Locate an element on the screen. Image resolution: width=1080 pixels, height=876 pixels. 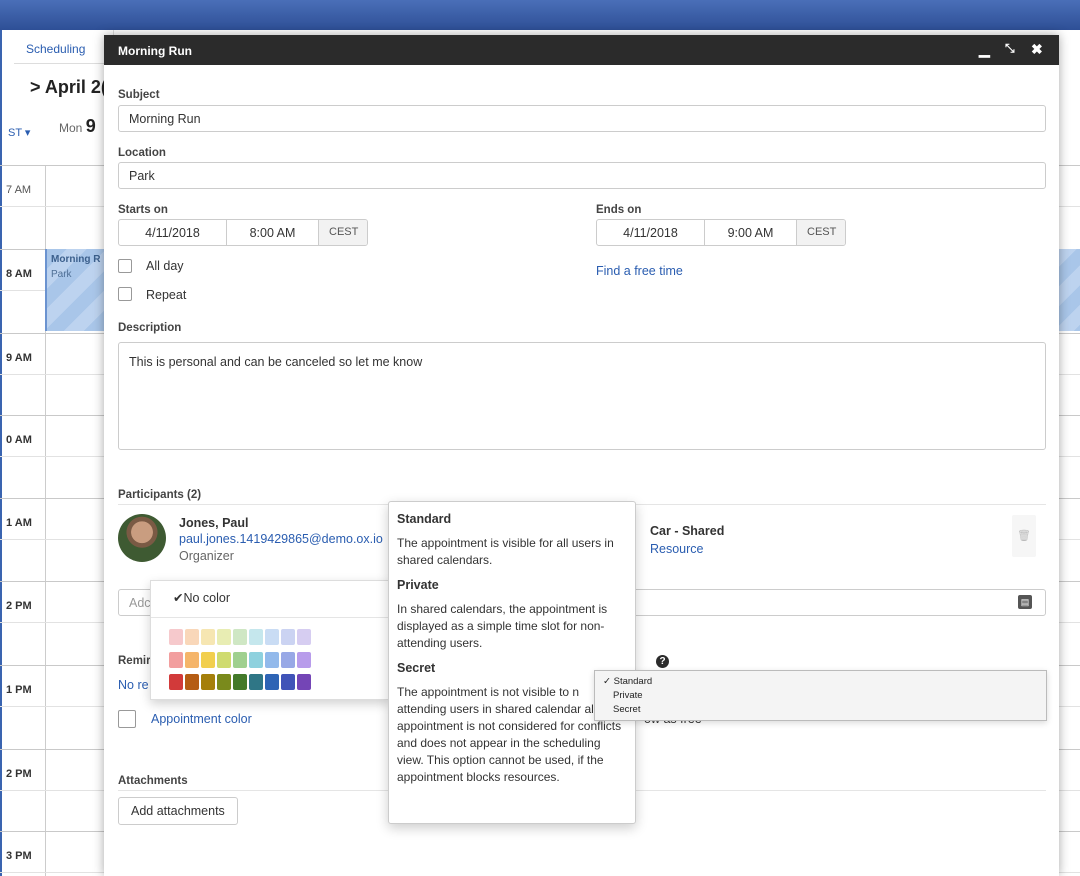
end-time-input: 9:00 AM is located at coordinates (751, 232).